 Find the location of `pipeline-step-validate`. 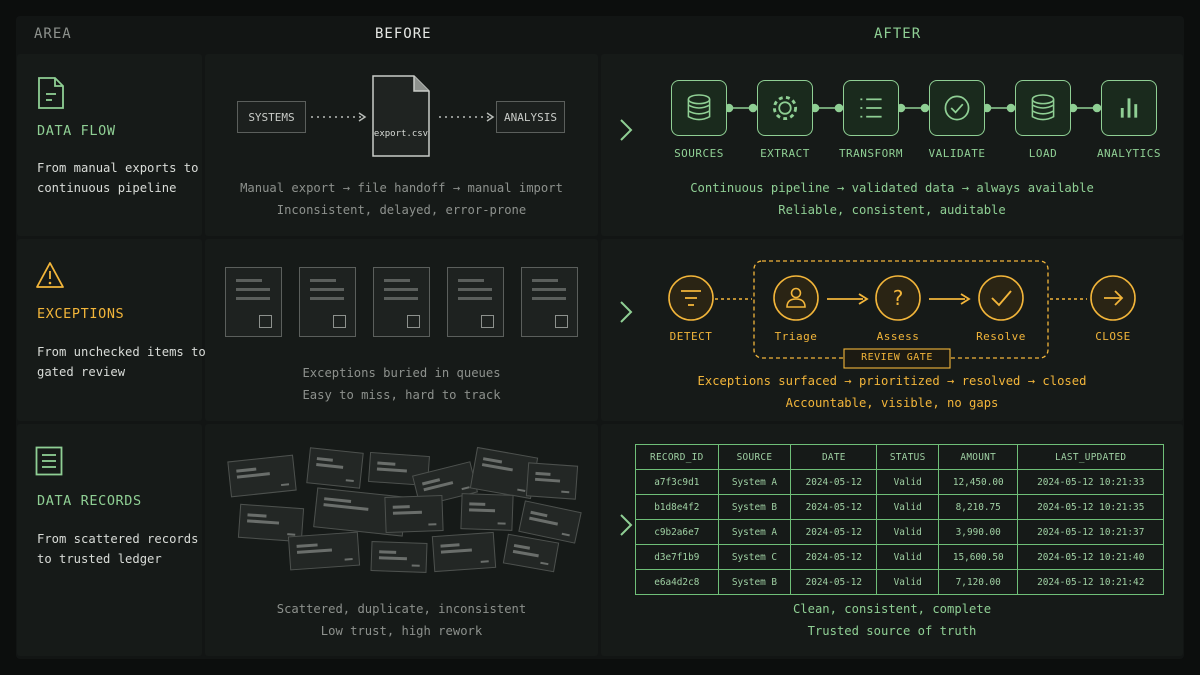

pipeline-step-validate is located at coordinates (957, 108).